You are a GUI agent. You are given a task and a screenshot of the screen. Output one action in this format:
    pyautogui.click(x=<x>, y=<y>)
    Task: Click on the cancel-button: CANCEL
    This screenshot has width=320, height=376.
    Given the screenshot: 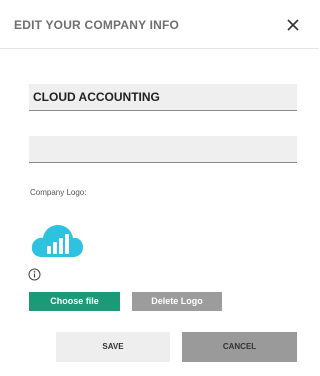 What is the action you would take?
    pyautogui.click(x=239, y=347)
    